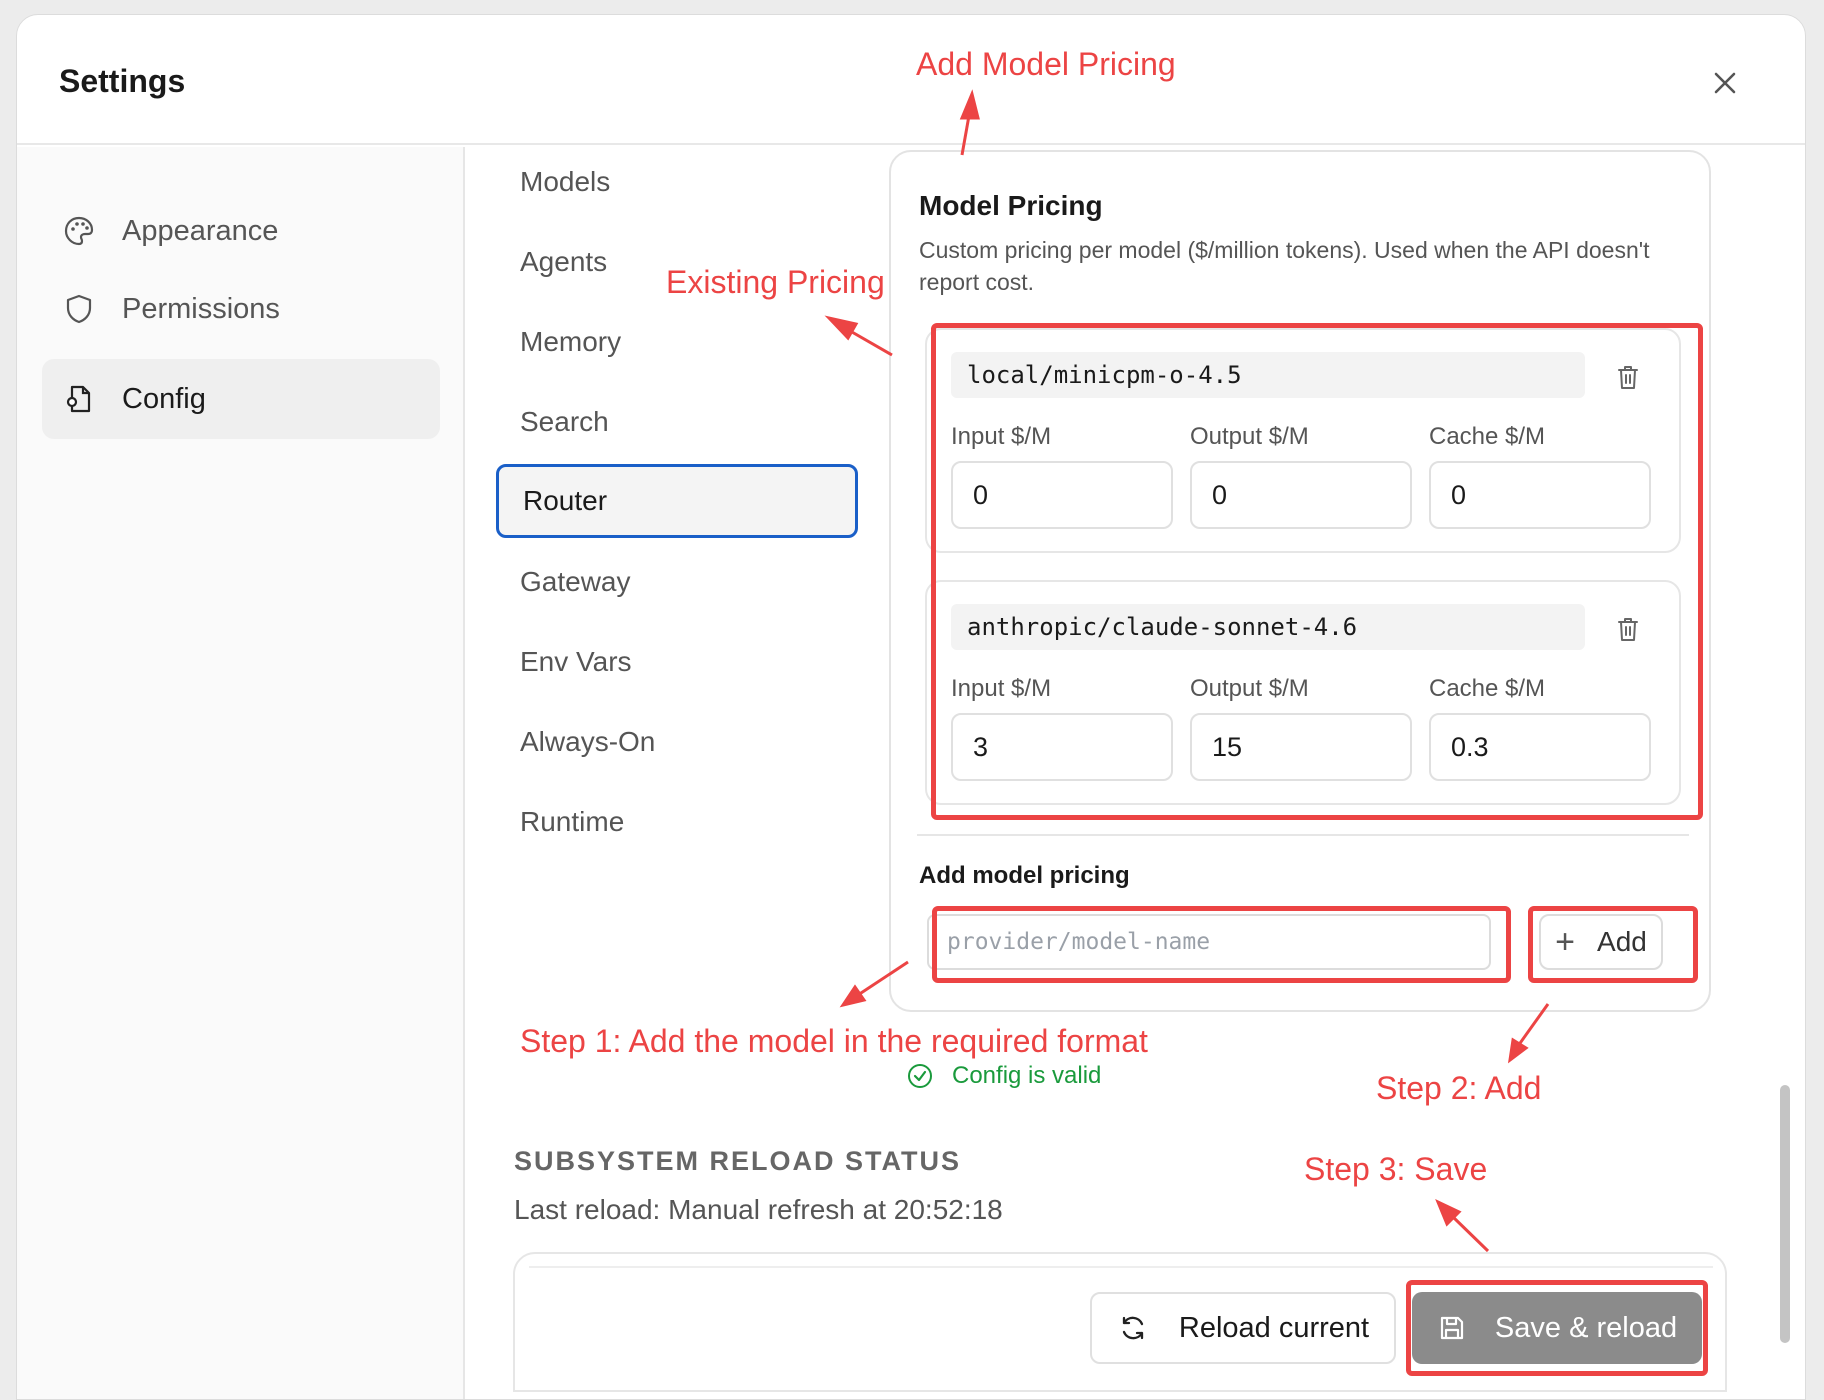  What do you see at coordinates (677, 582) in the screenshot?
I see `subnav-item-gateway: Gateway` at bounding box center [677, 582].